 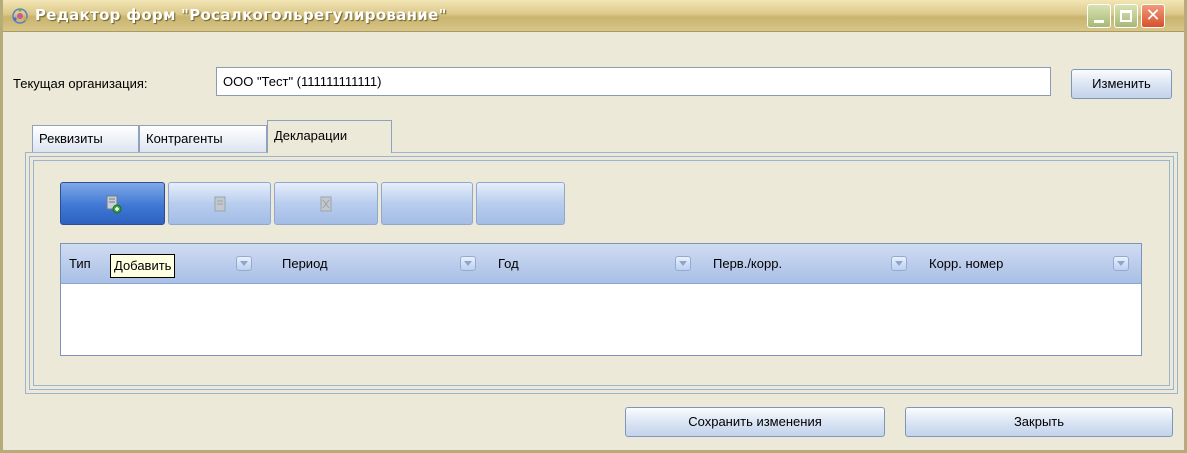 I want to click on column-correction-number: Корр. номер, so click(x=1032, y=264).